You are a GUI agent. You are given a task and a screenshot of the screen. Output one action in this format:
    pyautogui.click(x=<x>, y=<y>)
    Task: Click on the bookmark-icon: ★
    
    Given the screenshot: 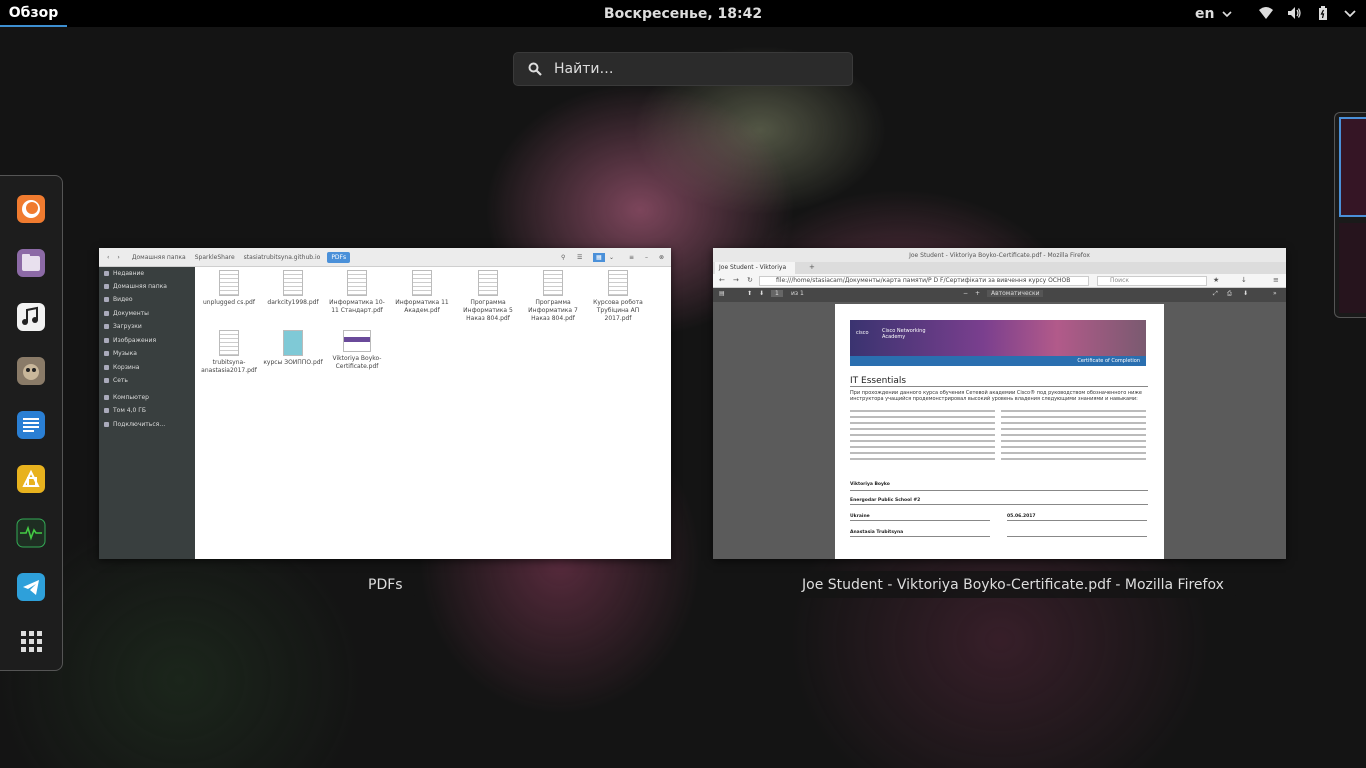 What is the action you would take?
    pyautogui.click(x=1216, y=280)
    